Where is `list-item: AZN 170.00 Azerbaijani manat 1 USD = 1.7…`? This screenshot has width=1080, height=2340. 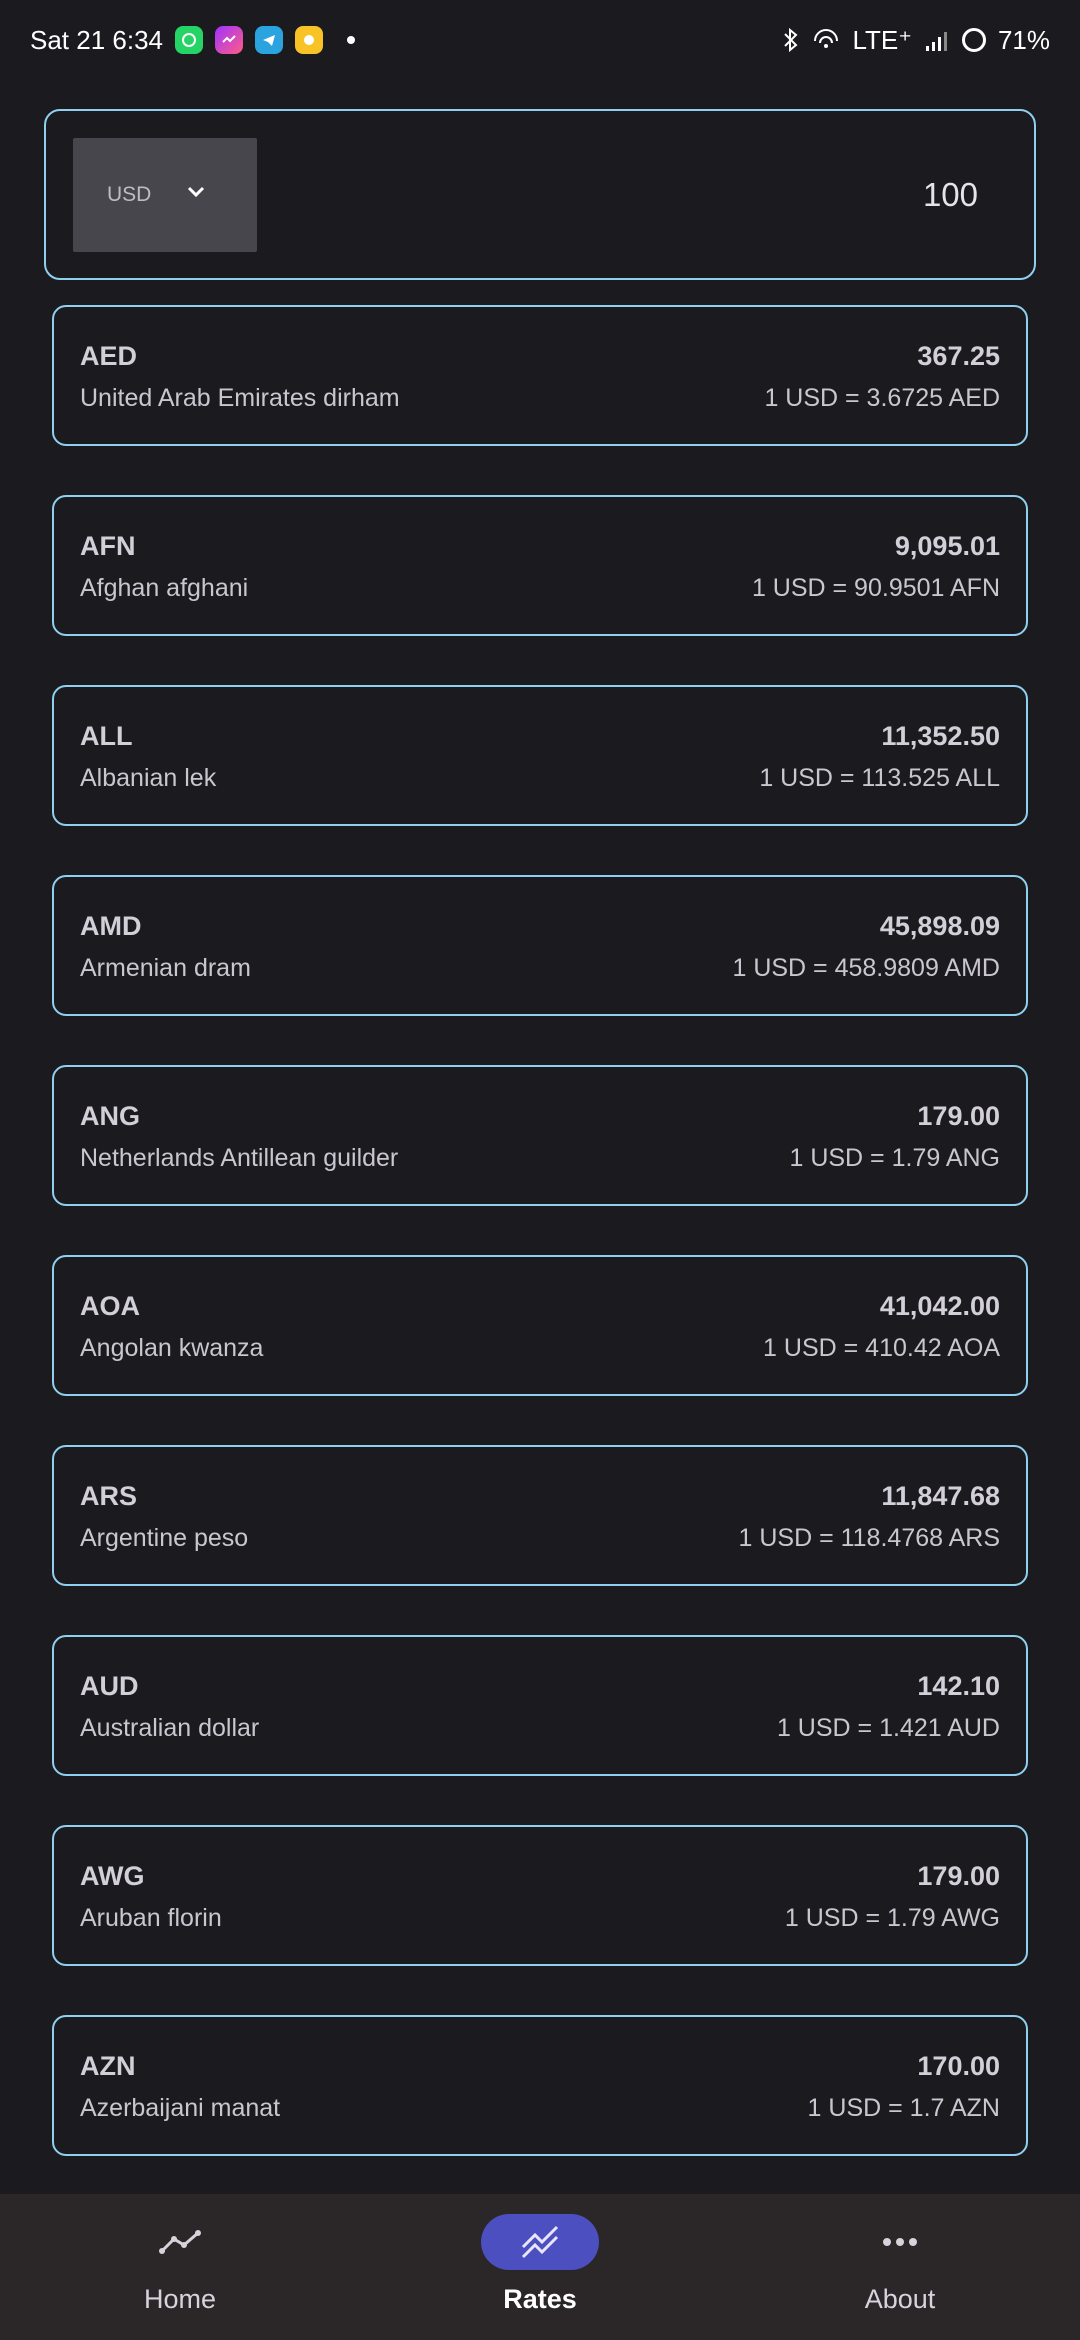 list-item: AZN 170.00 Azerbaijani manat 1 USD = 1.7… is located at coordinates (540, 2085).